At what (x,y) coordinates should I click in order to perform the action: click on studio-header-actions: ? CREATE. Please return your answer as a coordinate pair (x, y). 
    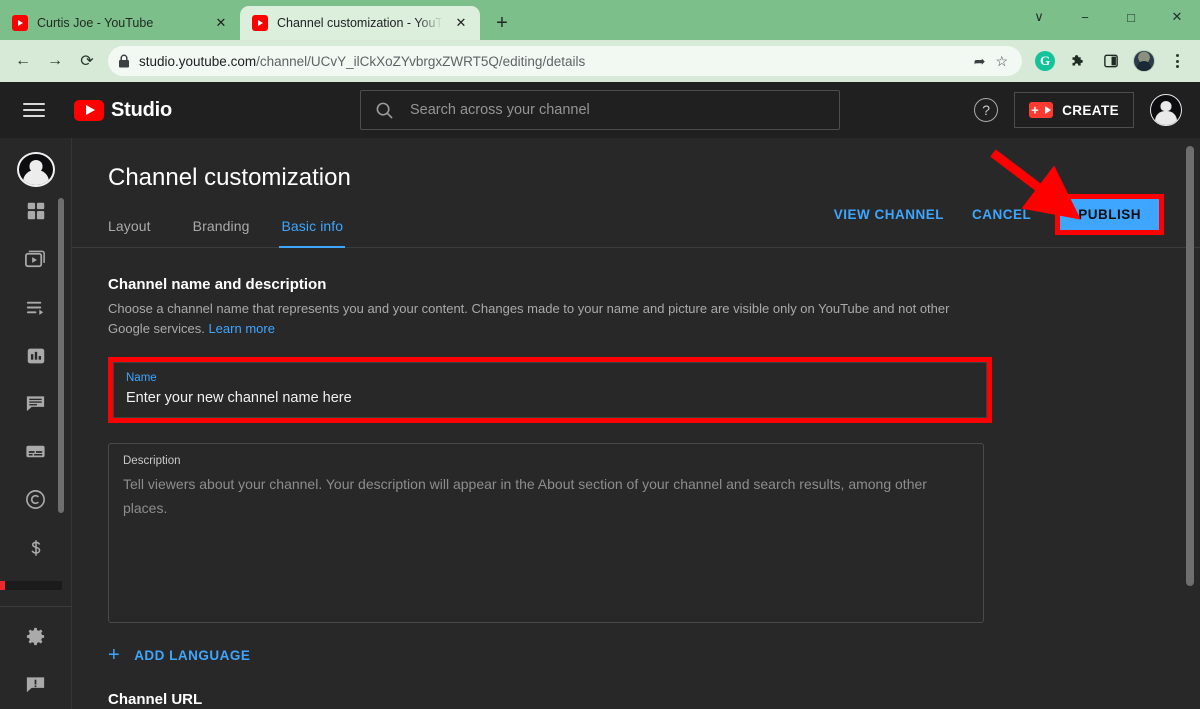
    Looking at the image, I should click on (1078, 110).